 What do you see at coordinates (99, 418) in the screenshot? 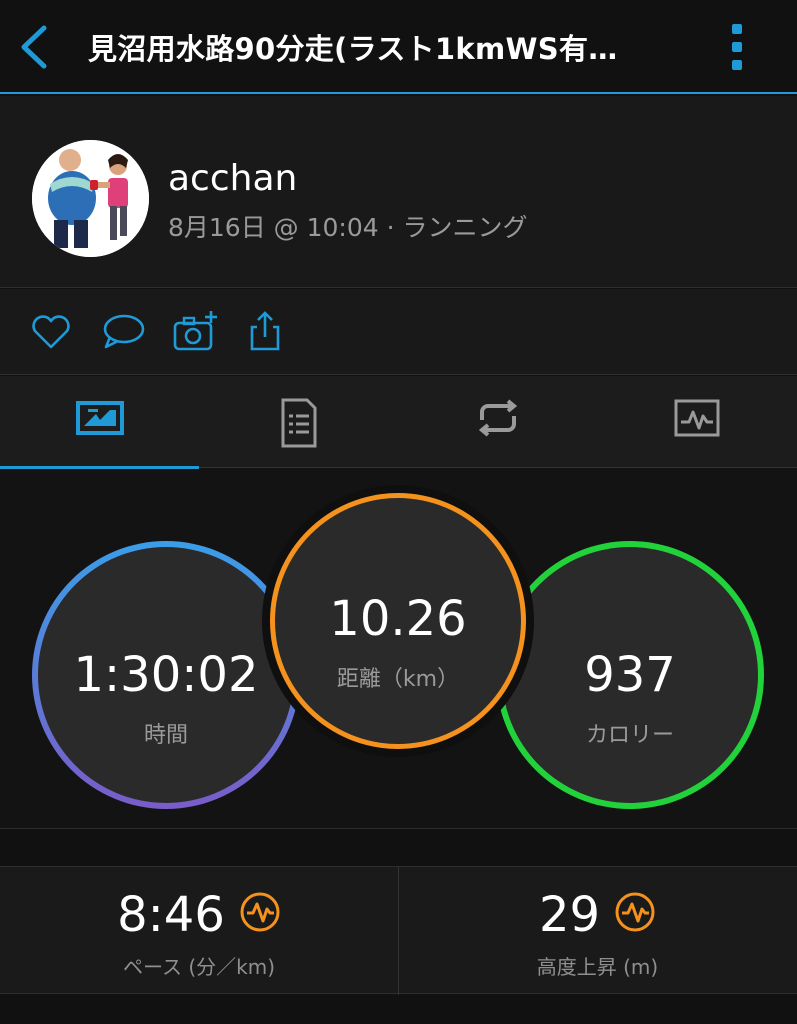
I see `overview-icon` at bounding box center [99, 418].